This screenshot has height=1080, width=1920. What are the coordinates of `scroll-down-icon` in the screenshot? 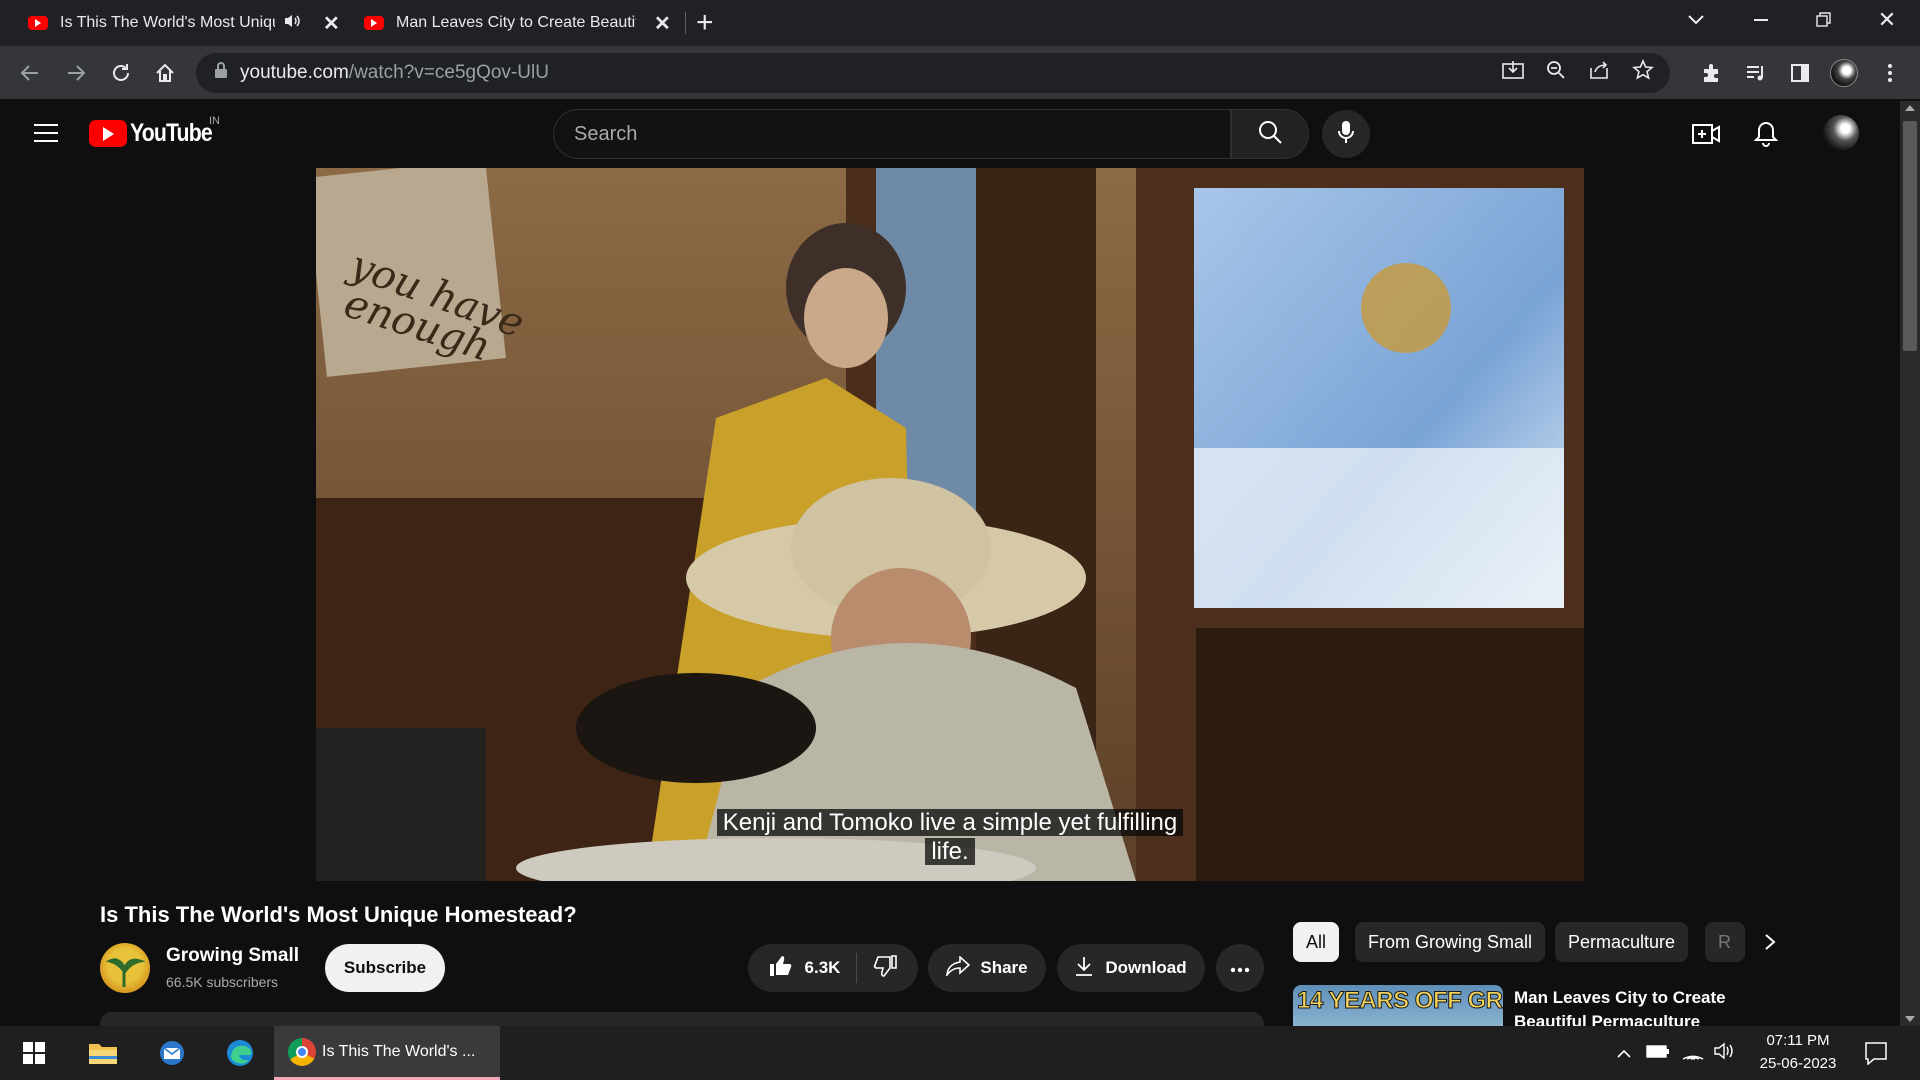 It's located at (1910, 1019).